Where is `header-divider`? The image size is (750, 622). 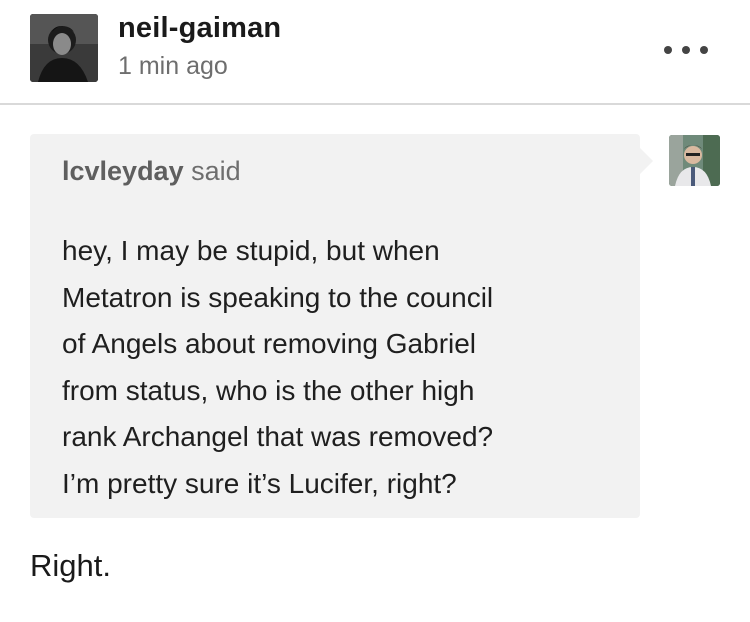 header-divider is located at coordinates (375, 104).